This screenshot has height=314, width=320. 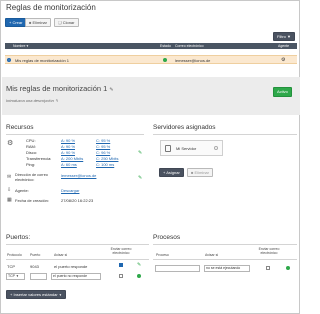 I want to click on insert-defaults-button: + Insertar valores estándar ▼, so click(x=36, y=294).